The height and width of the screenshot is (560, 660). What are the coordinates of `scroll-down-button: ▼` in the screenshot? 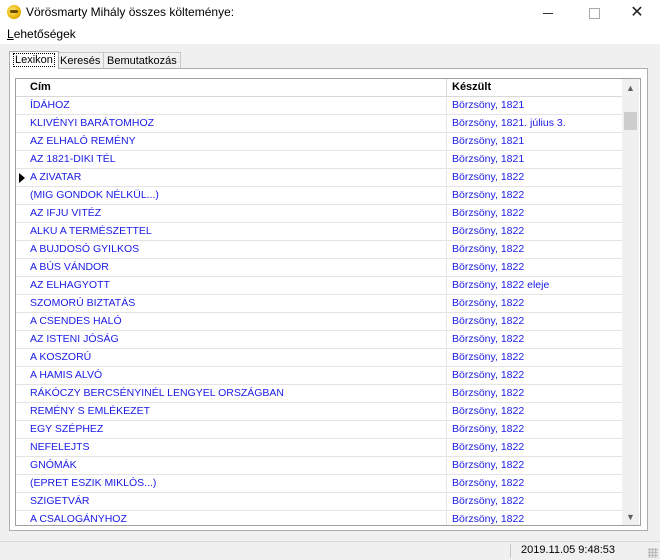 It's located at (630, 516).